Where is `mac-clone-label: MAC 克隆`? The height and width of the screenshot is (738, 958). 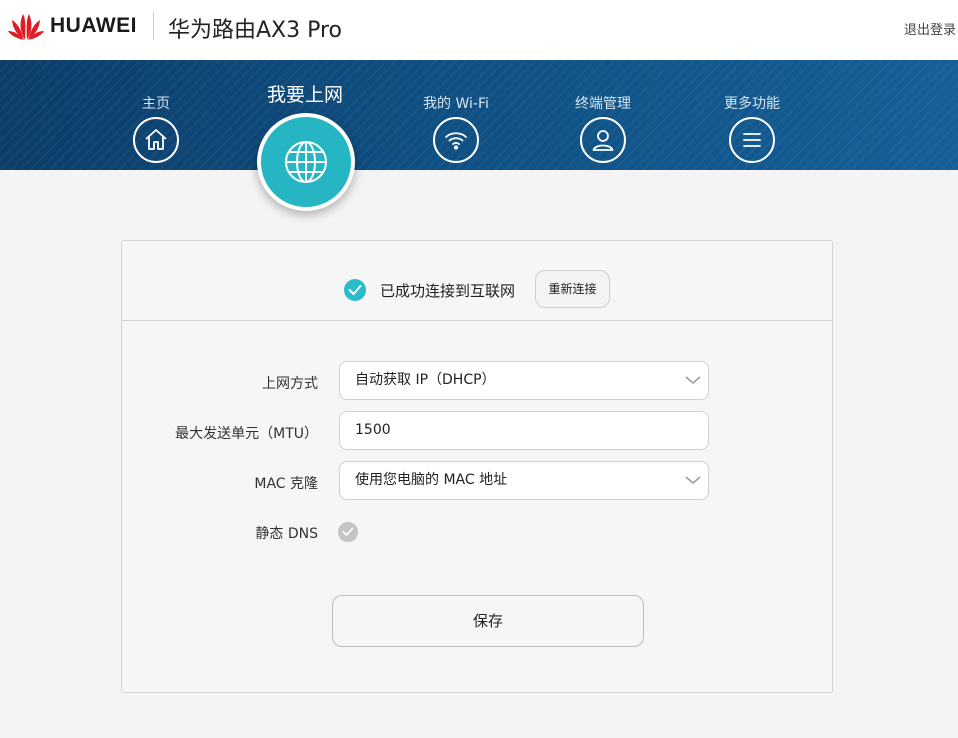
mac-clone-label: MAC 克隆 is located at coordinates (286, 484).